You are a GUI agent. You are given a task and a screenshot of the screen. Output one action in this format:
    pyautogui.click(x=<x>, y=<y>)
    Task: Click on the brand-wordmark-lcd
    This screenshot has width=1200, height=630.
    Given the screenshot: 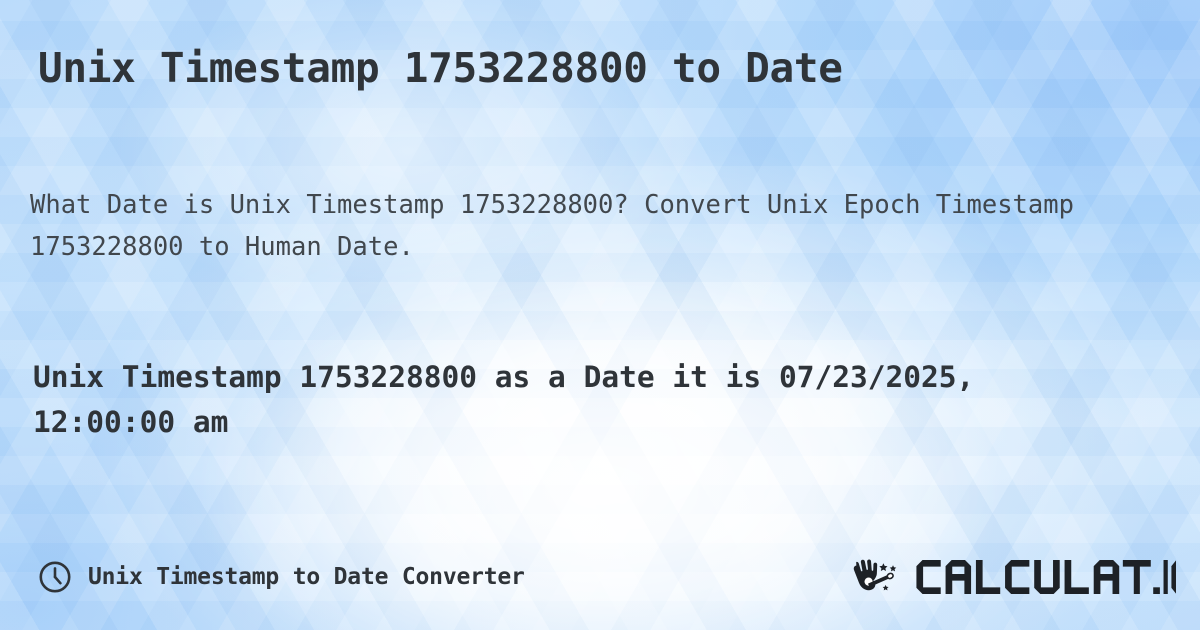 What is the action you would take?
    pyautogui.click(x=1046, y=577)
    